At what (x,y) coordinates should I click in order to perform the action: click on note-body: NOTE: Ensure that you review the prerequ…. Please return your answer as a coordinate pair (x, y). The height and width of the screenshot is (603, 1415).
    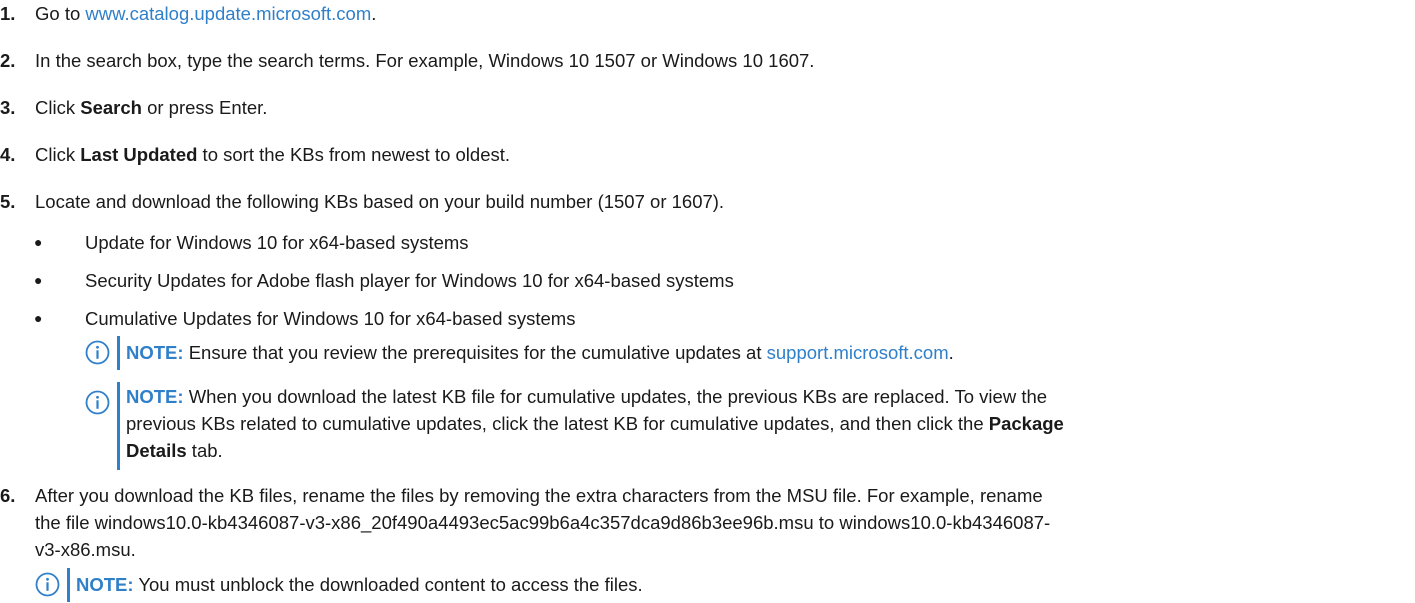
    Looking at the image, I should click on (540, 352).